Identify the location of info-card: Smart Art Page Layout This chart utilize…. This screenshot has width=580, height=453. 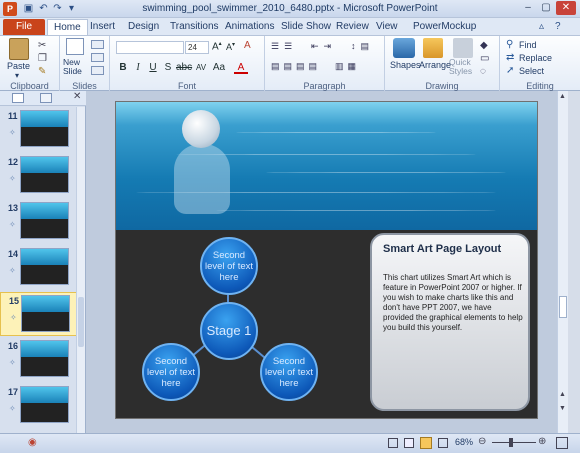
(450, 322).